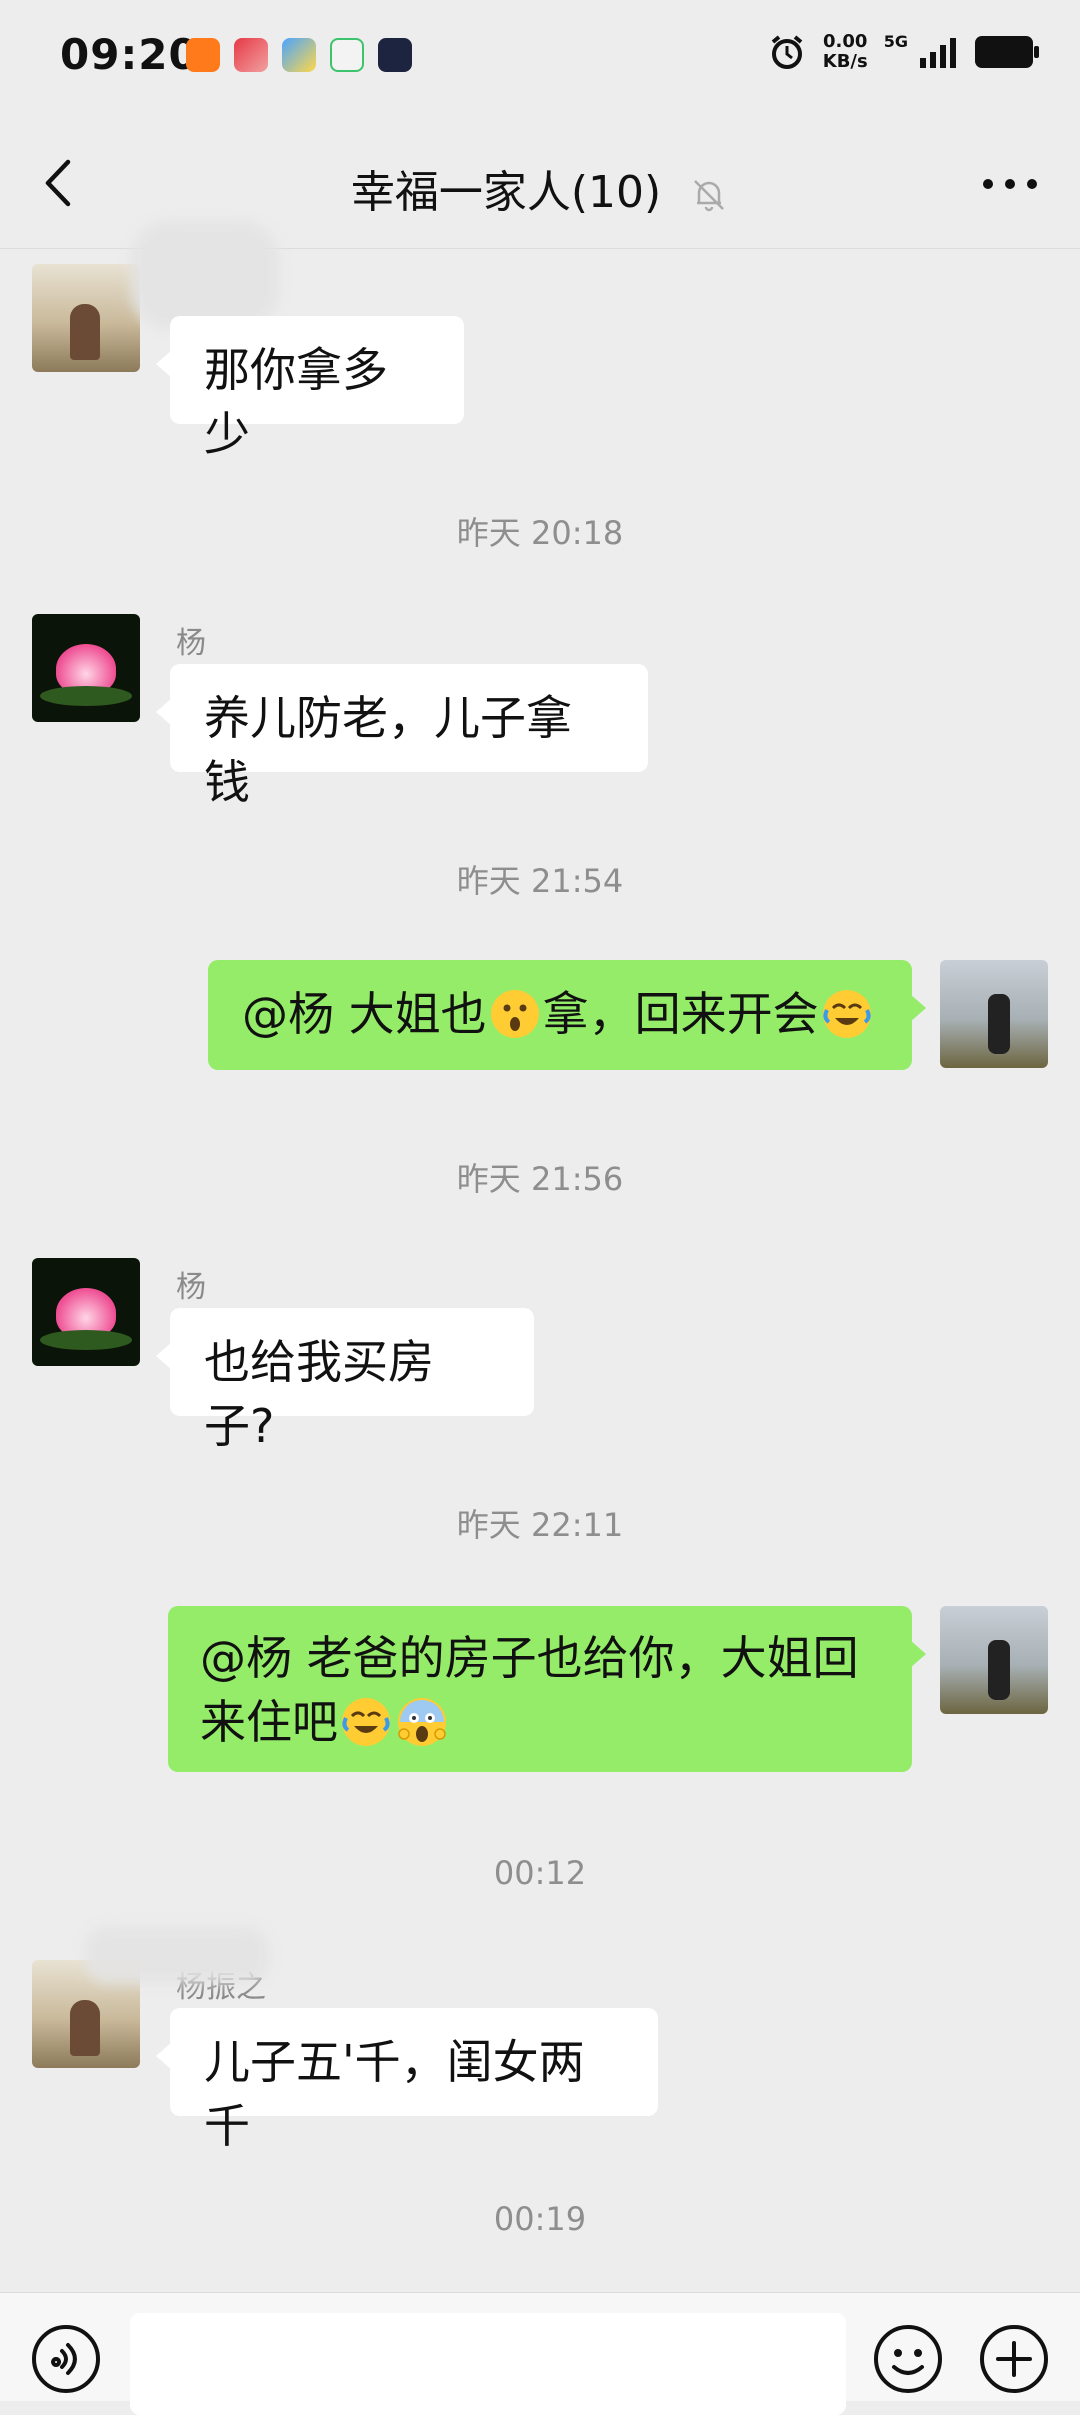 The height and width of the screenshot is (2415, 1080). What do you see at coordinates (787, 52) in the screenshot?
I see `alarm-clock-icon` at bounding box center [787, 52].